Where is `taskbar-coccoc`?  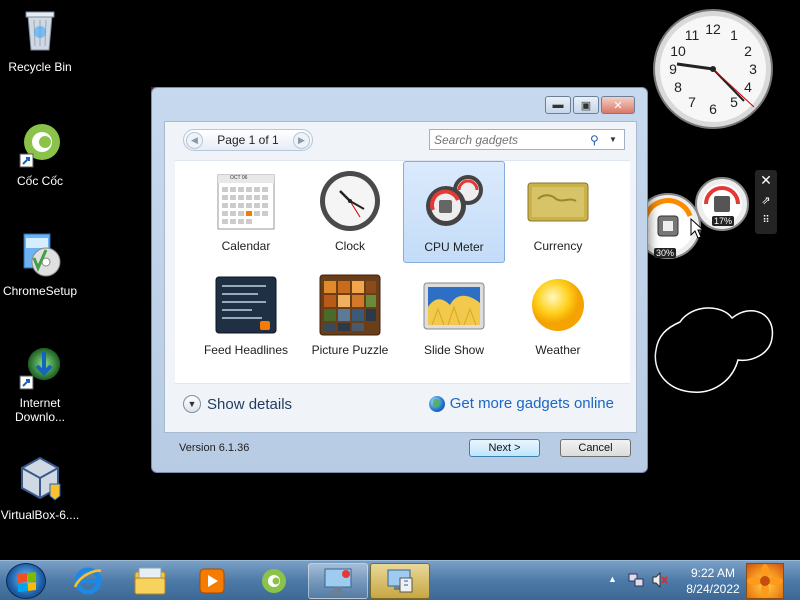
taskbar-coccoc is located at coordinates (274, 581).